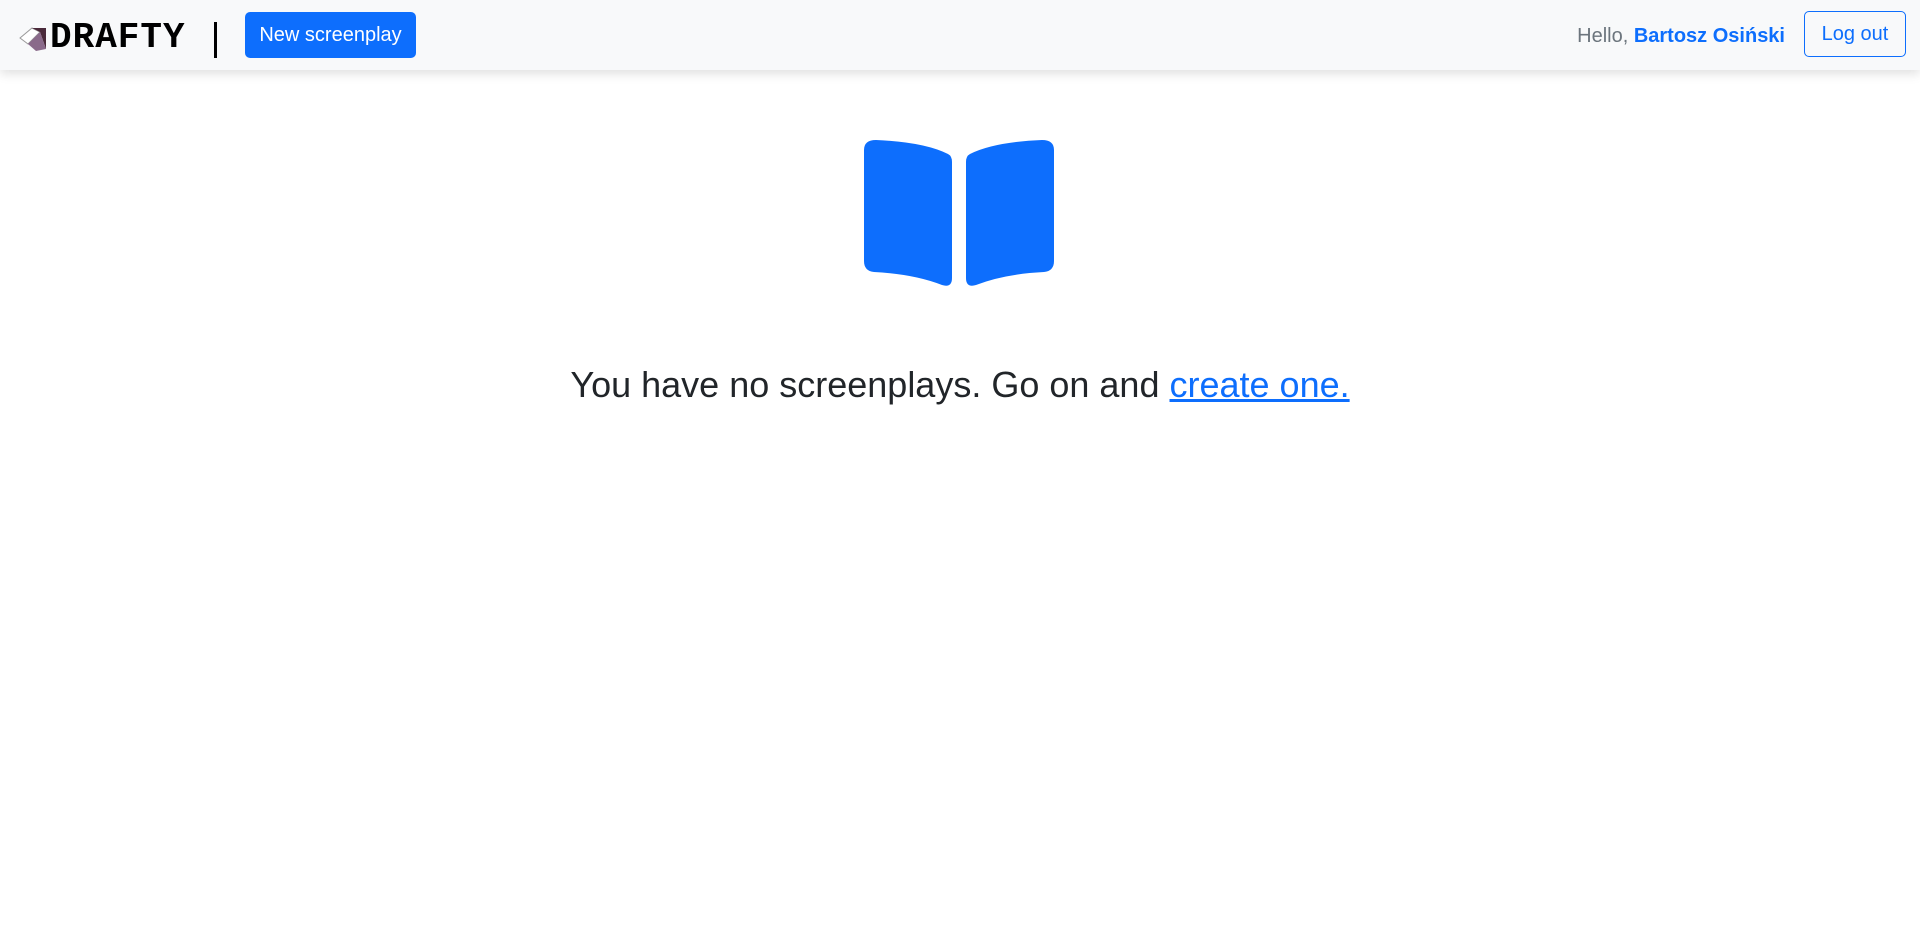  Describe the element at coordinates (1709, 36) in the screenshot. I see `user-profile-link: Bartosz Osiński` at that location.